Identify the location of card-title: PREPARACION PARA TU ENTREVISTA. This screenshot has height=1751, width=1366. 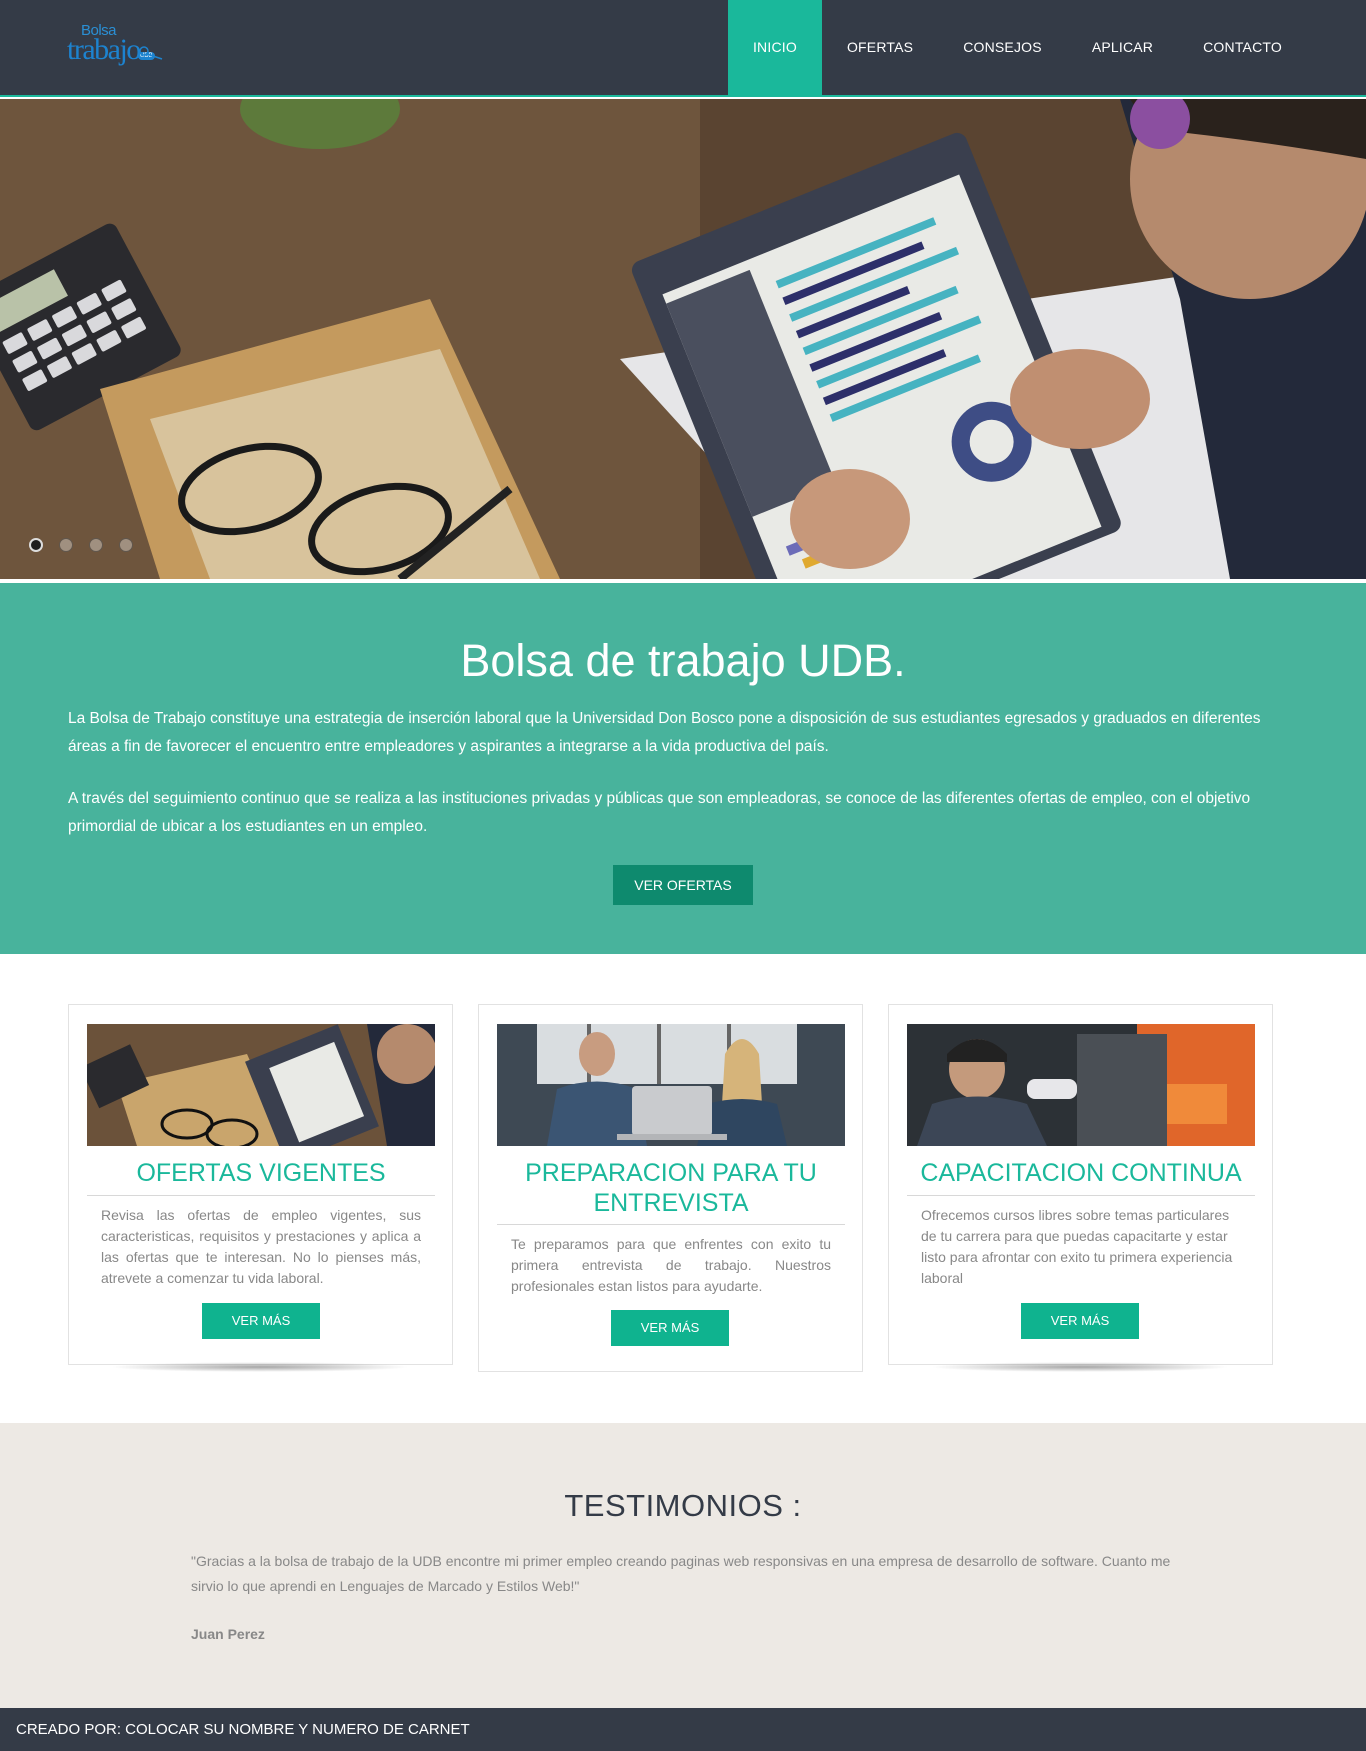
(671, 1188).